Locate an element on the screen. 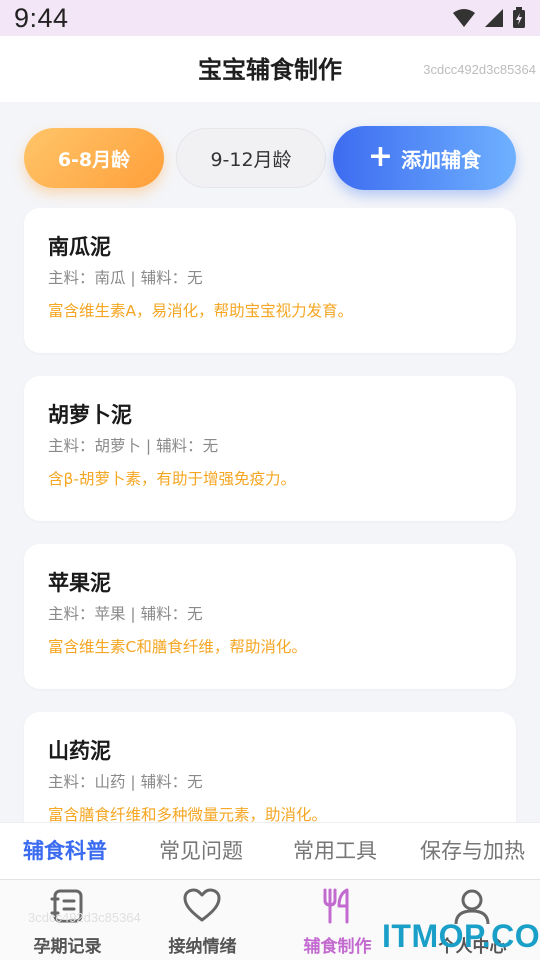 Image resolution: width=540 pixels, height=960 pixels. app-header: 宝宝辅食制作 3cdcc492d3c85364 is located at coordinates (270, 69).